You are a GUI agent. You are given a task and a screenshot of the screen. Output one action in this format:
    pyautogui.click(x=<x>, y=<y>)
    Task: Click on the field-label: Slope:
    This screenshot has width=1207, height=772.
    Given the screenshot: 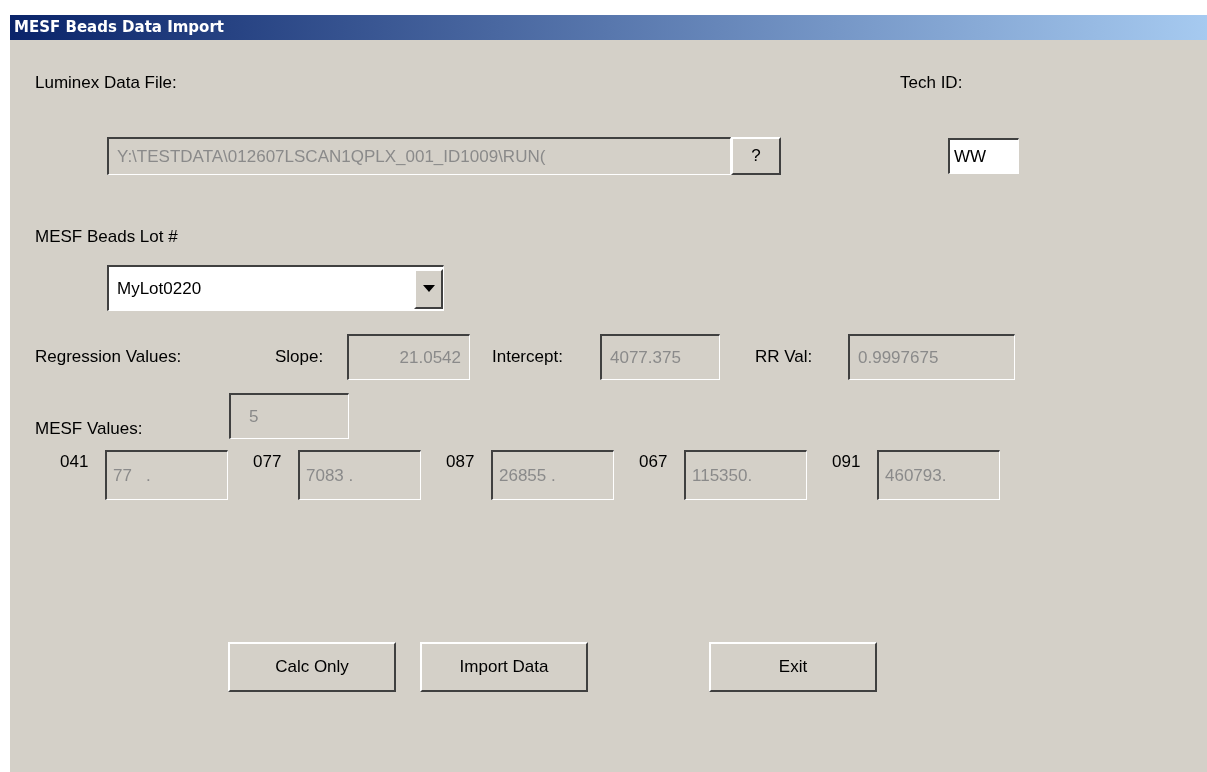 What is the action you would take?
    pyautogui.click(x=300, y=357)
    